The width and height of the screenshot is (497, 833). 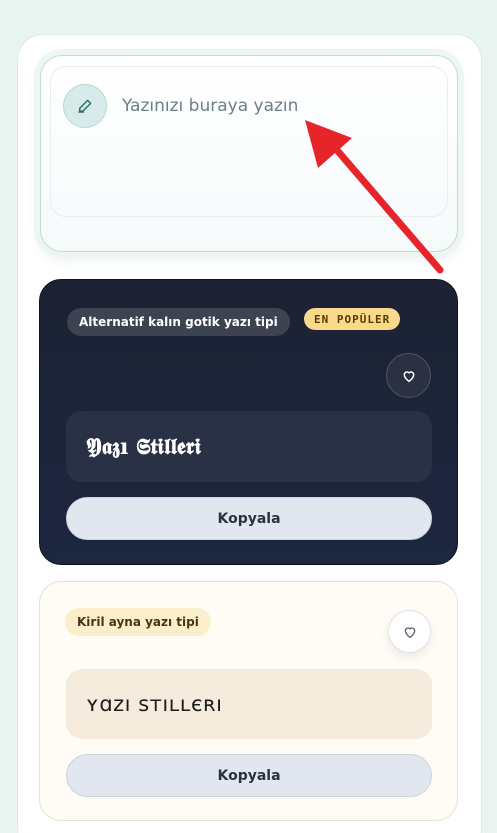 What do you see at coordinates (249, 704) in the screenshot?
I see `font-preview: ʏɑzı sтıʟʟєʀı` at bounding box center [249, 704].